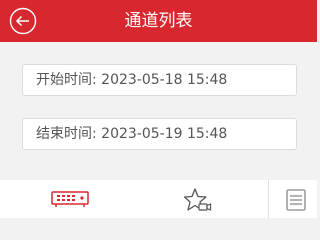 The width and height of the screenshot is (320, 240). I want to click on tab-channels, so click(70, 199).